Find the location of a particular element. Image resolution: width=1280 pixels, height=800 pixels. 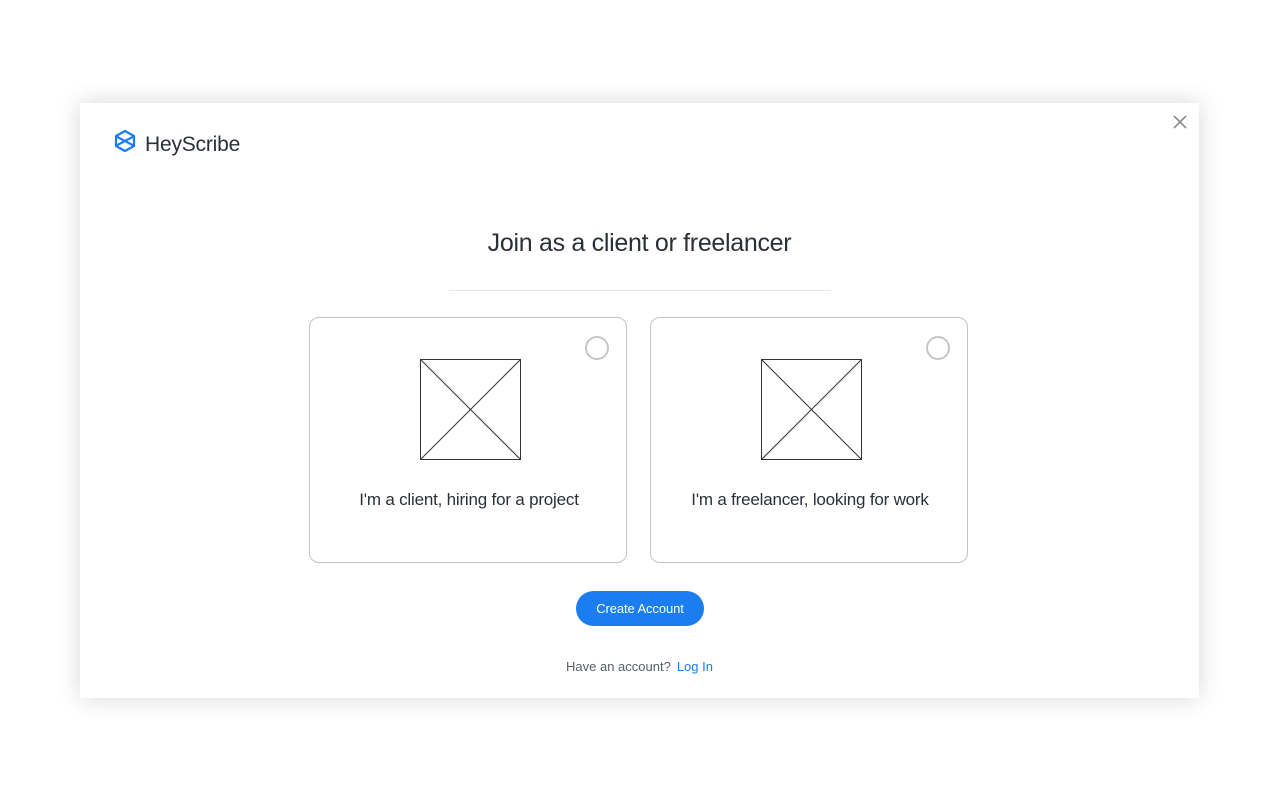

brand-logo: HeyScribe is located at coordinates (176, 144).